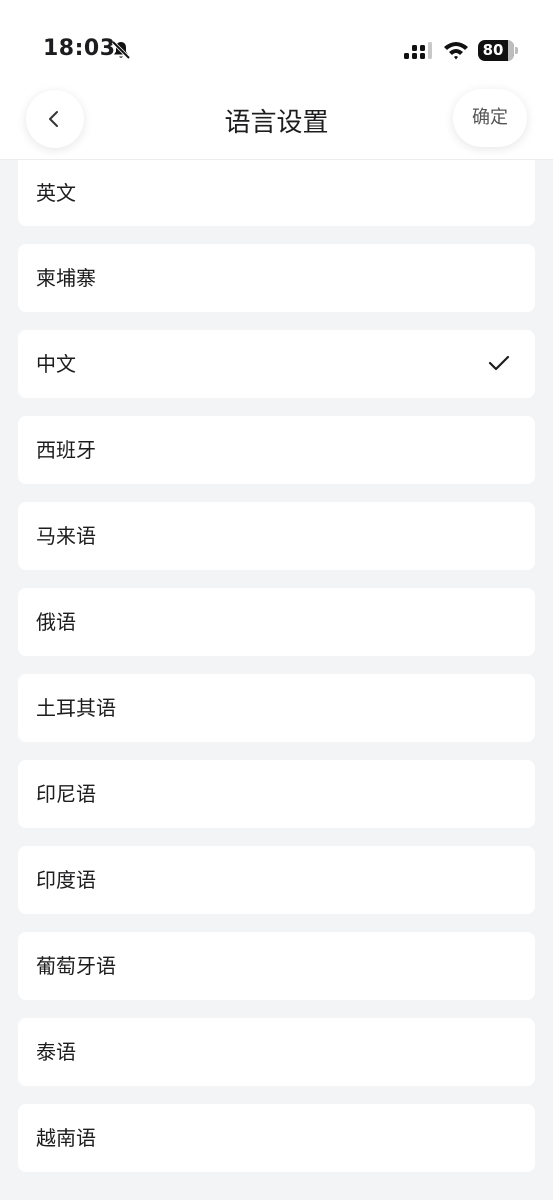 Image resolution: width=553 pixels, height=1200 pixels. I want to click on battery-level: 80, so click(493, 50).